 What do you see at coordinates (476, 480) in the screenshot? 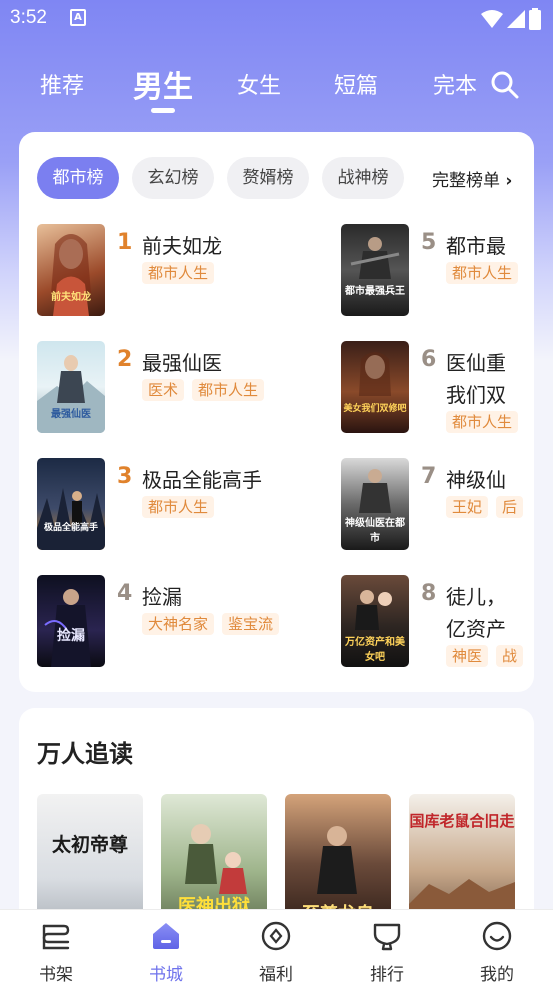
I see `book-title: 神级仙` at bounding box center [476, 480].